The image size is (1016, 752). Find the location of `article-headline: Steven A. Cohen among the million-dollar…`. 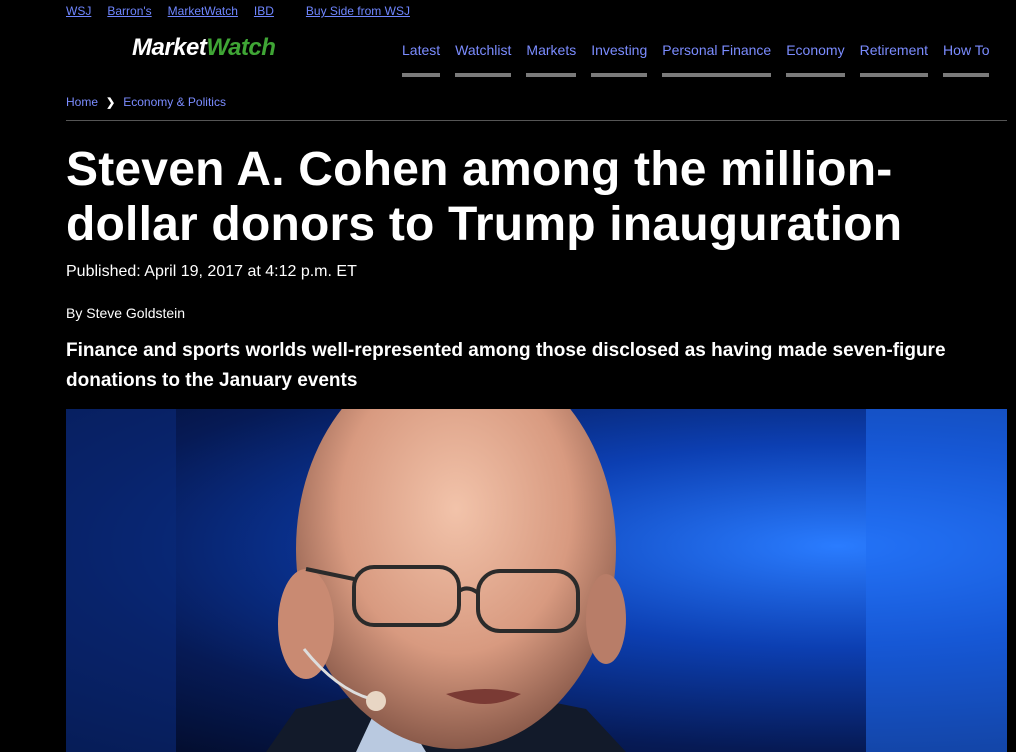

article-headline: Steven A. Cohen among the million-dollar… is located at coordinates (484, 197).